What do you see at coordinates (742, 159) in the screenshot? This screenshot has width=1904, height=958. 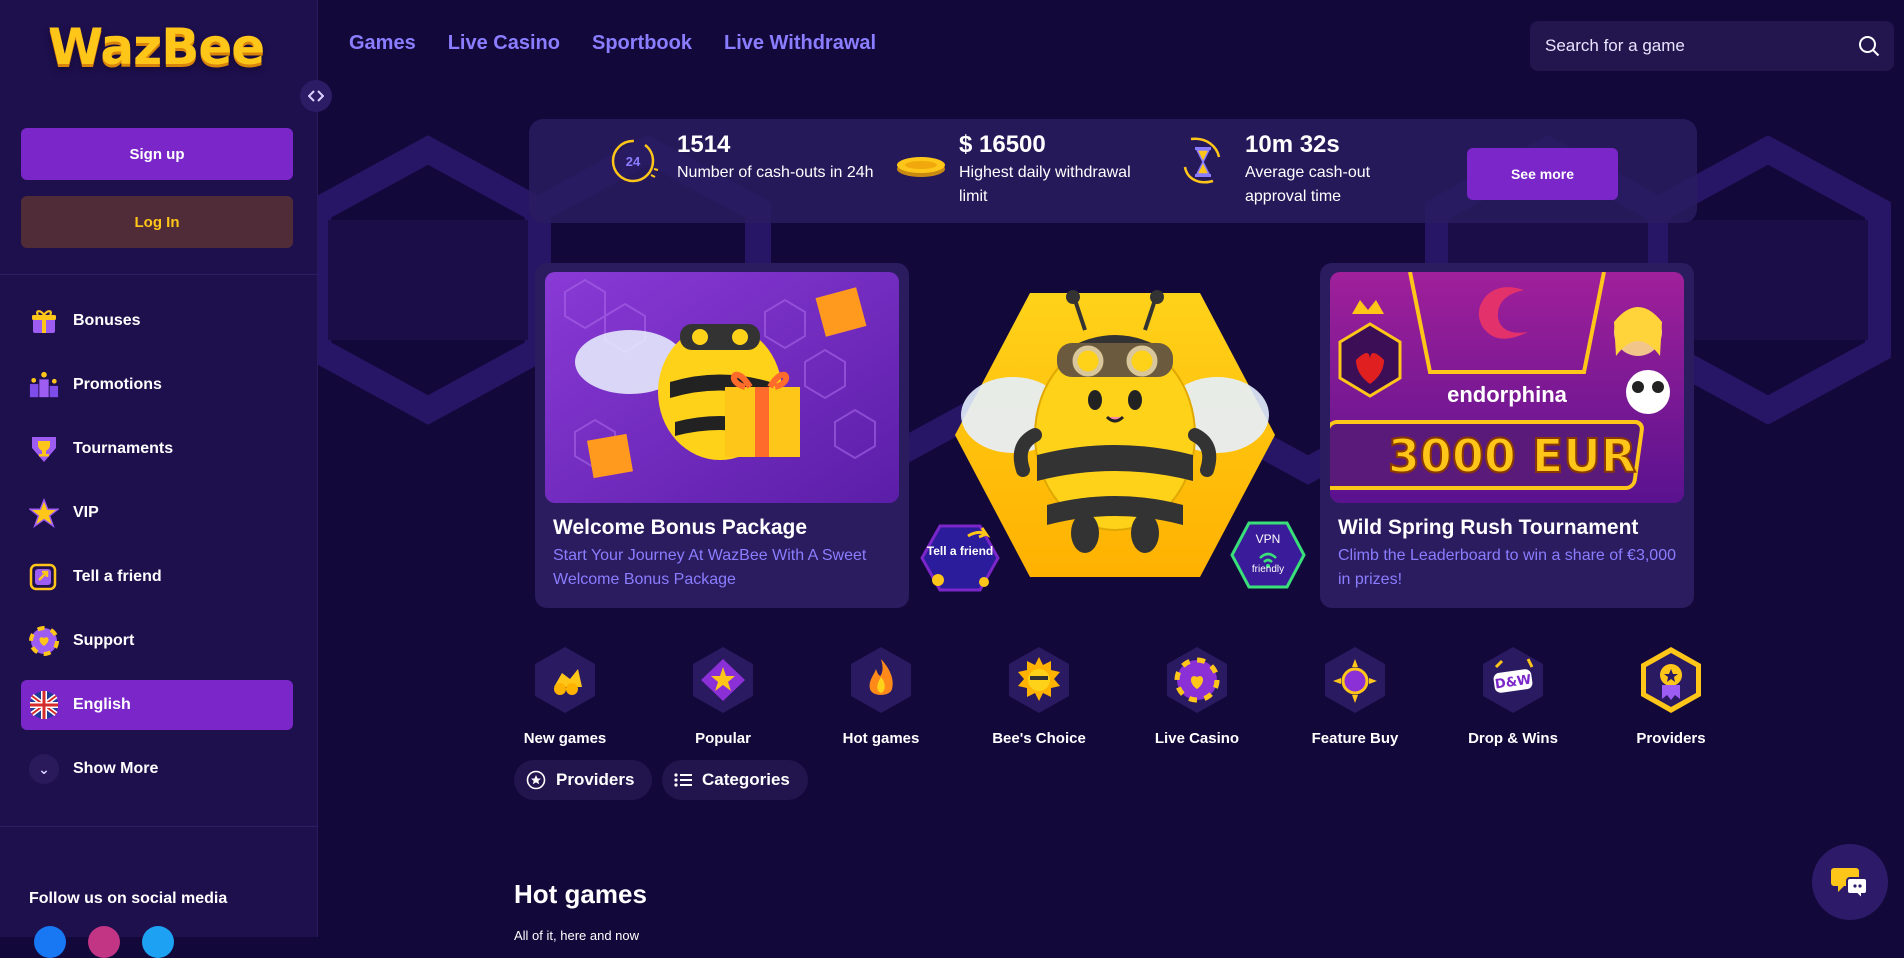 I see `stat-cashouts: 24 1514 Number of cash-outs in 24h` at bounding box center [742, 159].